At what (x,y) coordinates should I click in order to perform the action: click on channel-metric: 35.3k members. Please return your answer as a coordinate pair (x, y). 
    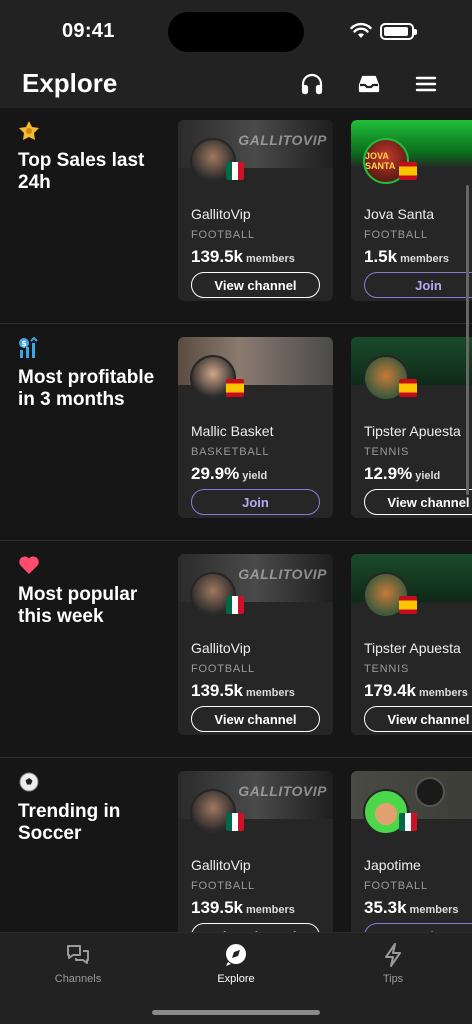
    Looking at the image, I should click on (411, 907).